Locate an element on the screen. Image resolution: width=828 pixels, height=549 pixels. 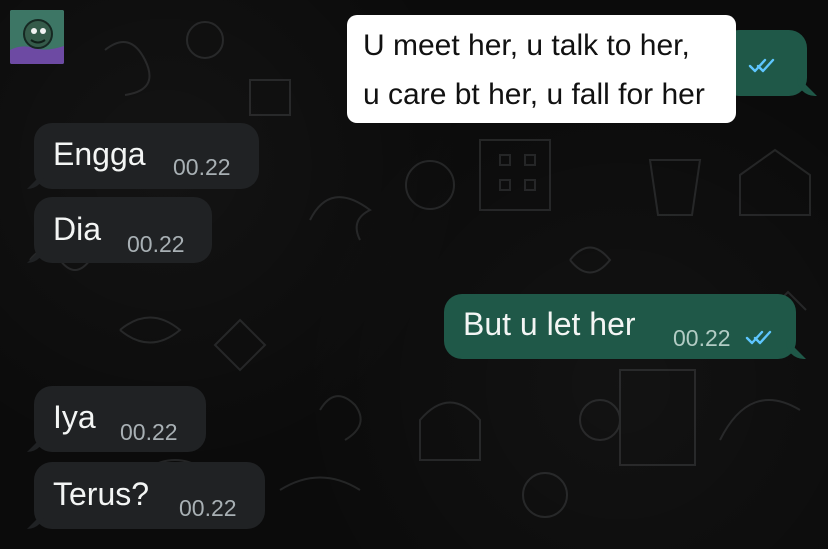
outgoing-message-bubble: But u let her 00.22 is located at coordinates (620, 326).